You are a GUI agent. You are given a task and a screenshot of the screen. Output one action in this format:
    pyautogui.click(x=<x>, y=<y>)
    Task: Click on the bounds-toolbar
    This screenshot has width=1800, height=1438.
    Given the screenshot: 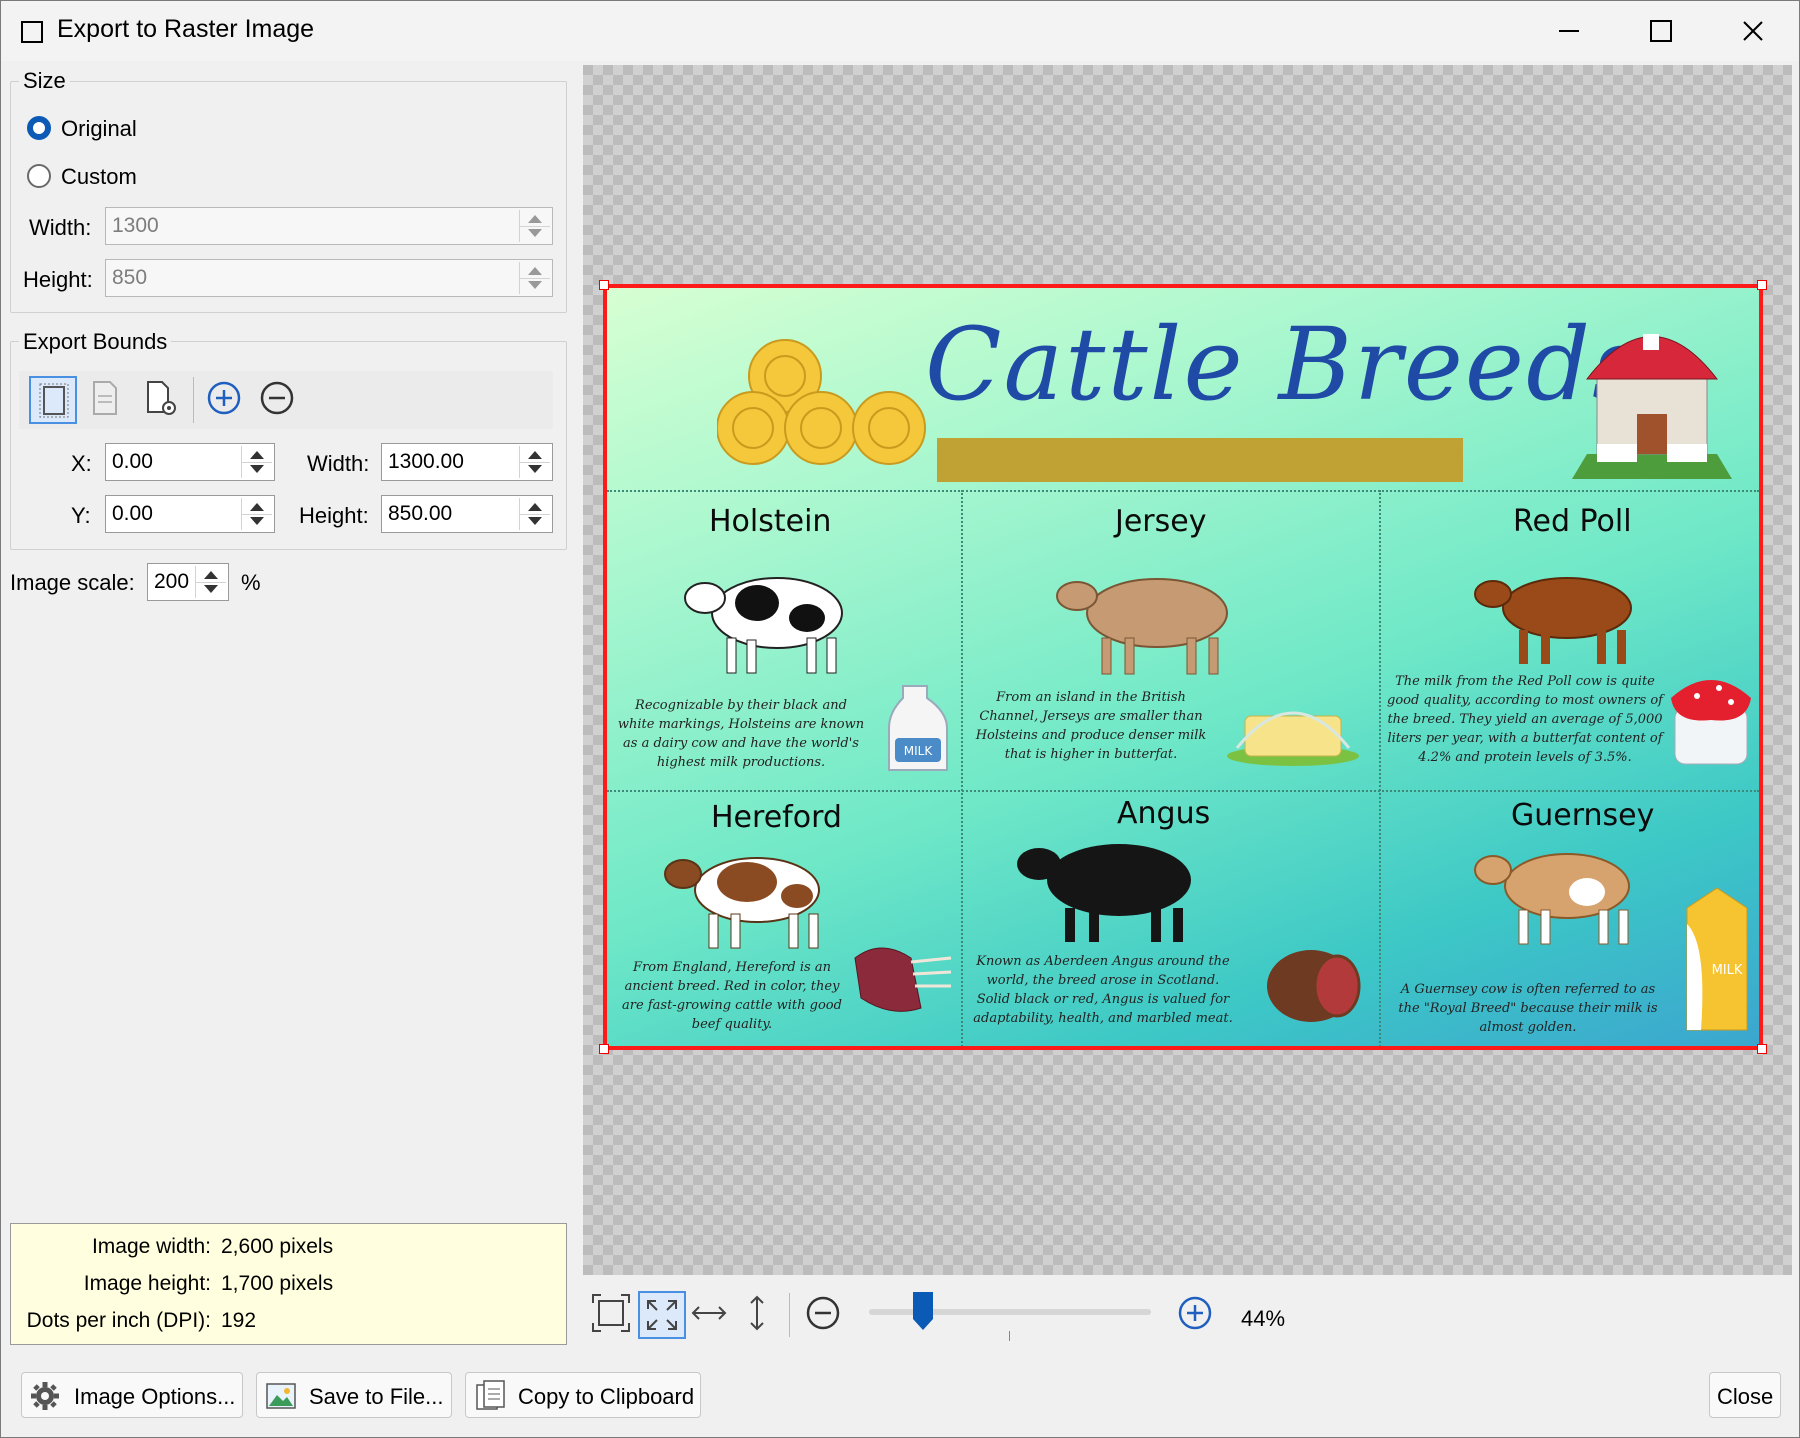 What is the action you would take?
    pyautogui.click(x=286, y=400)
    